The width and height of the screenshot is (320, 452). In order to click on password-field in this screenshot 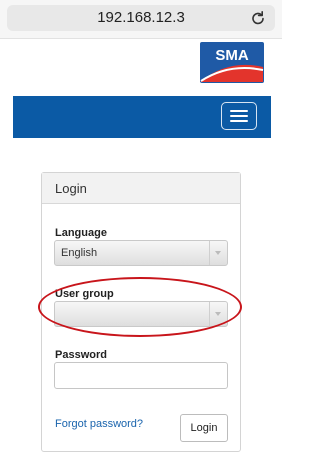, I will do `click(141, 375)`.